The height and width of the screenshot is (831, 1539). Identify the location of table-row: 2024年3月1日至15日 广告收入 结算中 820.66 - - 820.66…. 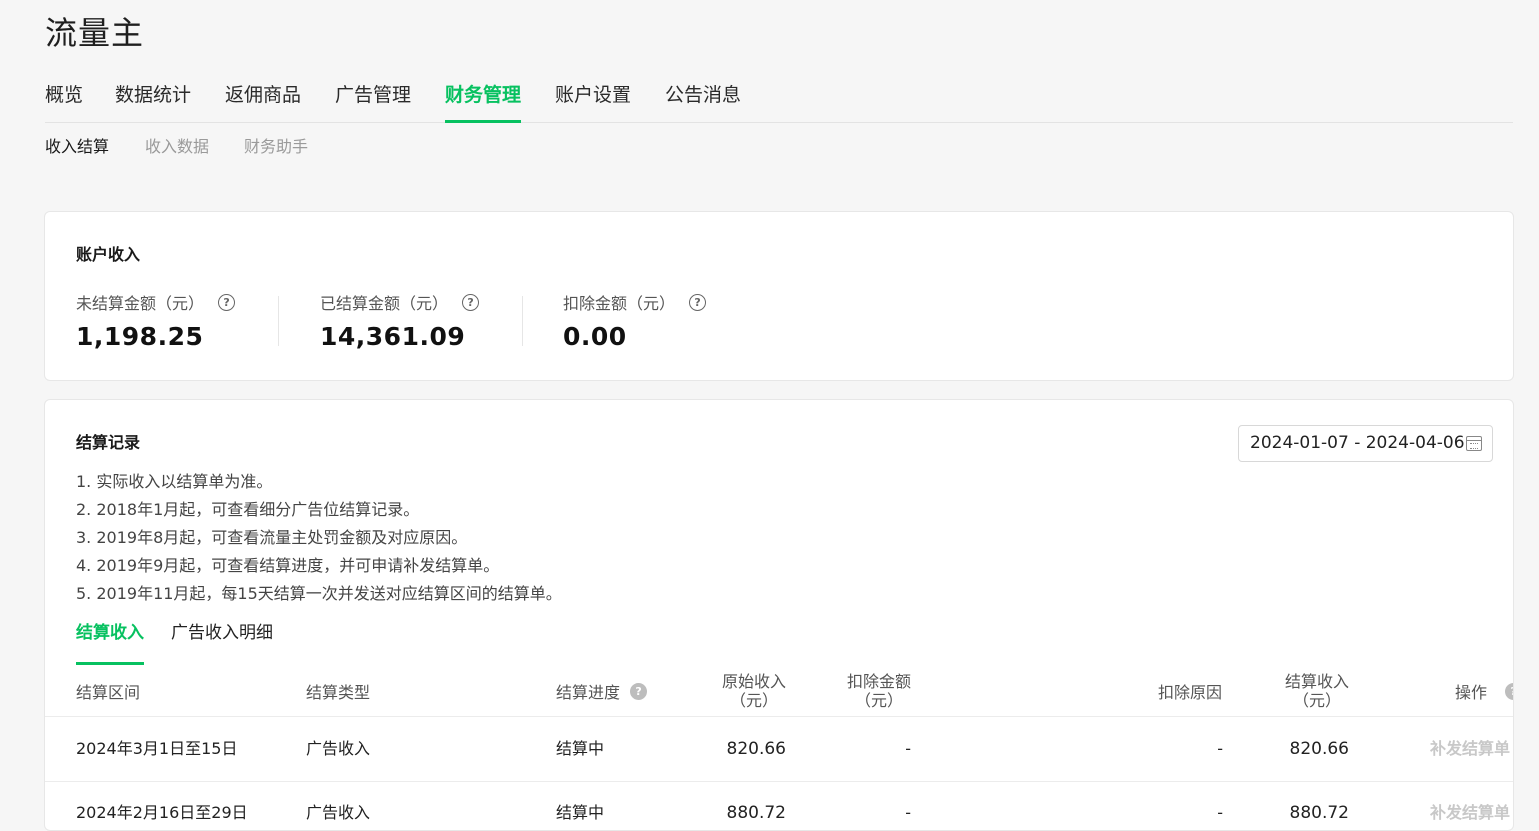
(779, 749).